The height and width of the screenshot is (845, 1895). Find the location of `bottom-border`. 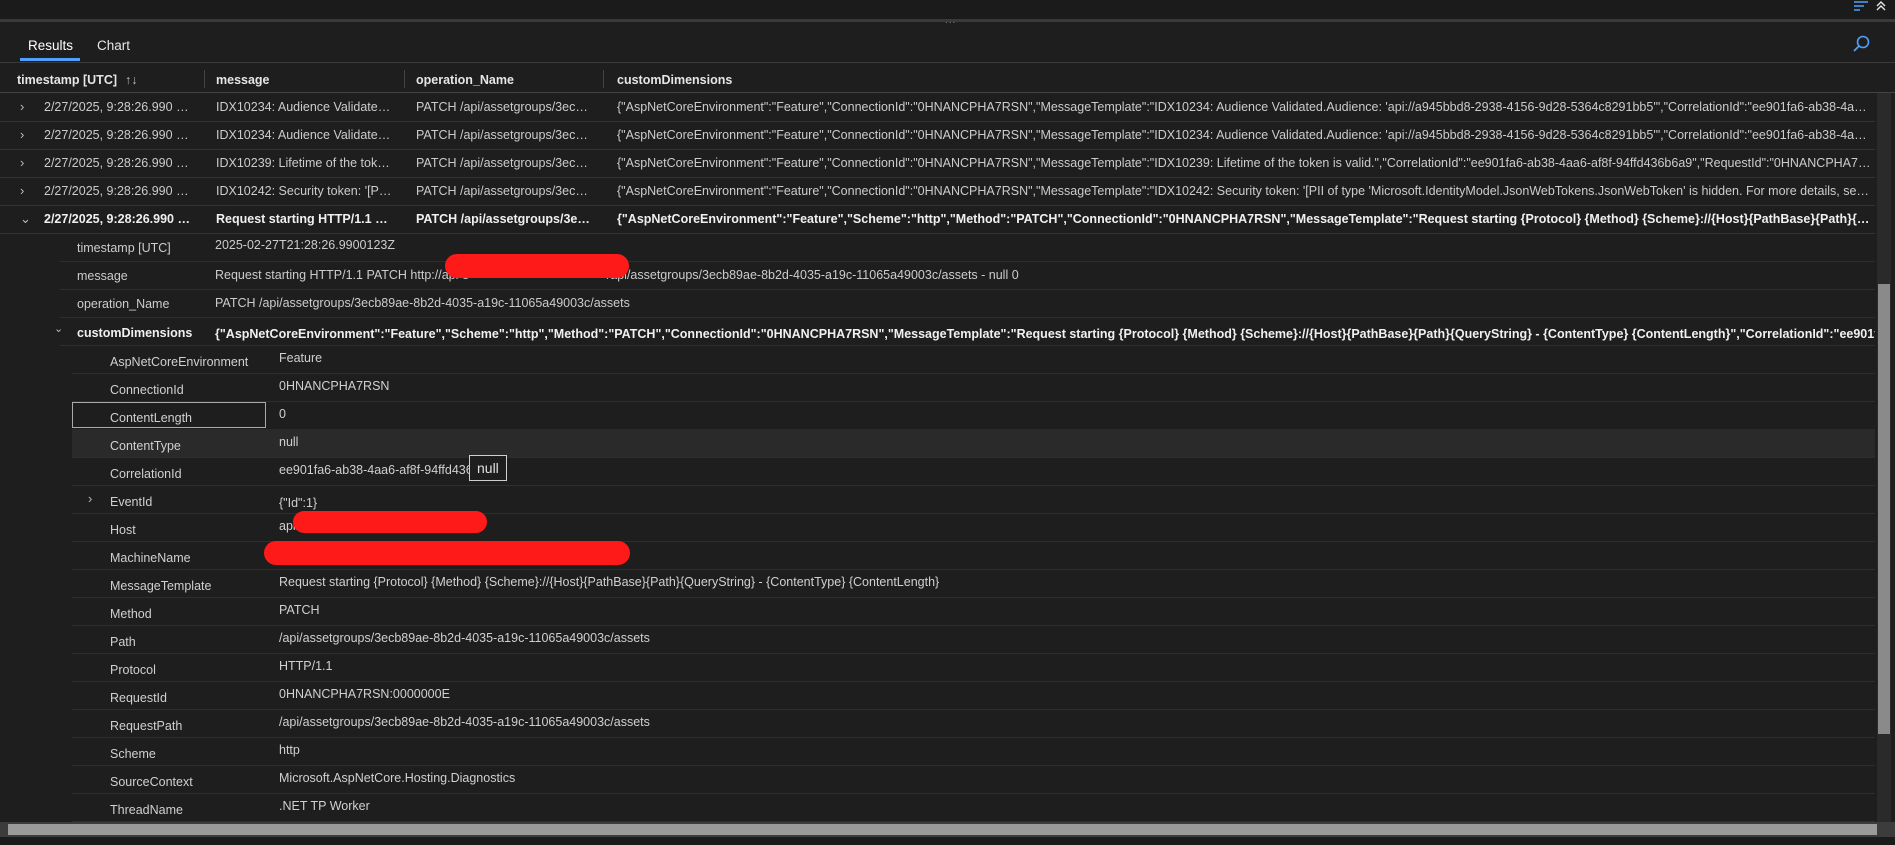

bottom-border is located at coordinates (947, 841).